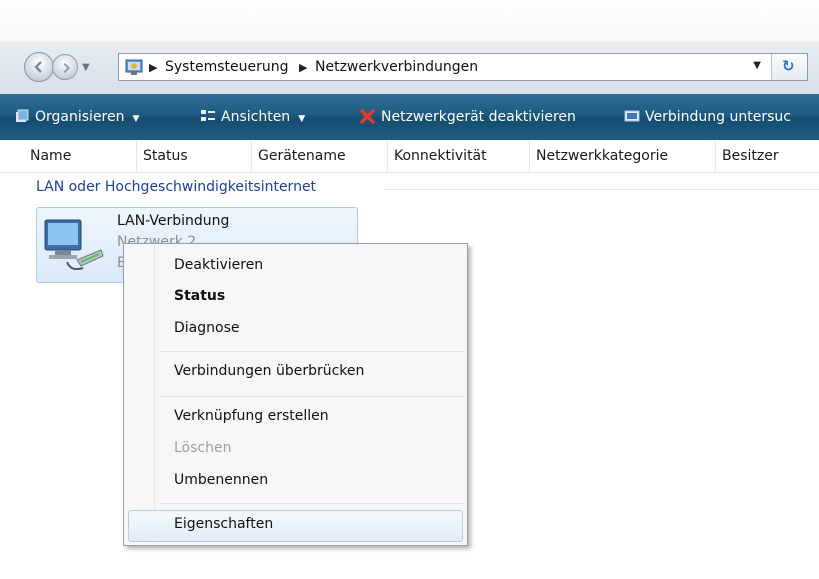 The width and height of the screenshot is (819, 579). What do you see at coordinates (88, 68) in the screenshot?
I see `recent-pages-dropdown: ▼` at bounding box center [88, 68].